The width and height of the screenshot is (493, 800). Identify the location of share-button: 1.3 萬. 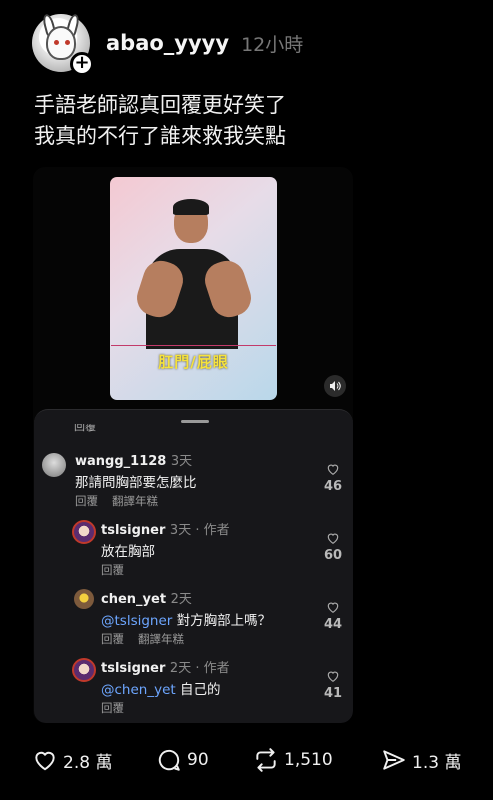
(421, 760).